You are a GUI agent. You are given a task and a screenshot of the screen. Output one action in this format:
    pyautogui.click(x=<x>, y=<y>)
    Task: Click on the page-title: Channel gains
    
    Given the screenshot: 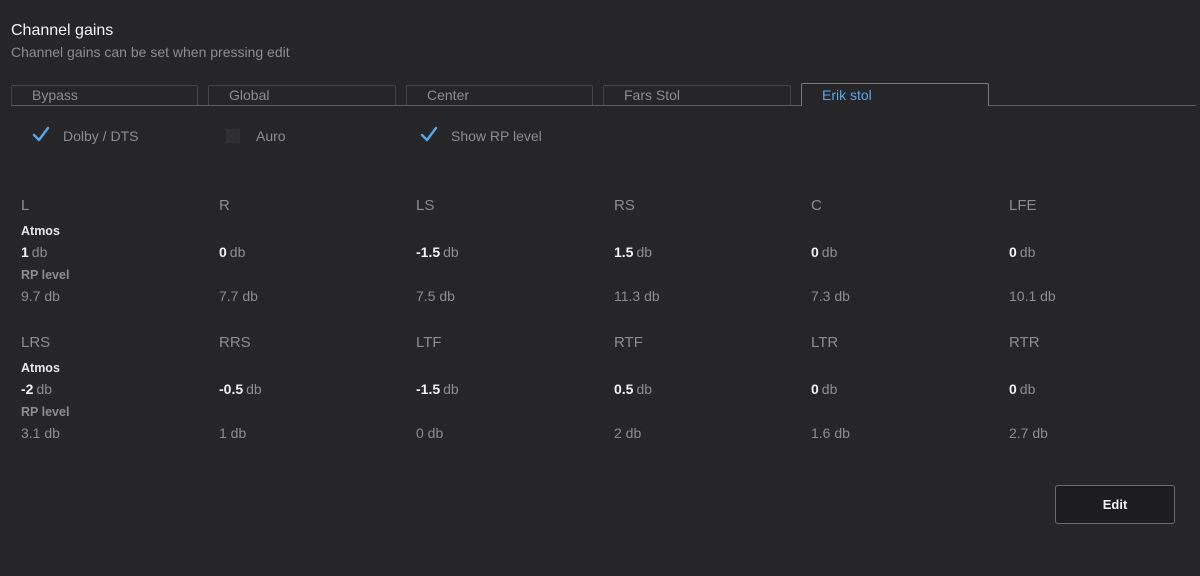 What is the action you would take?
    pyautogui.click(x=62, y=30)
    